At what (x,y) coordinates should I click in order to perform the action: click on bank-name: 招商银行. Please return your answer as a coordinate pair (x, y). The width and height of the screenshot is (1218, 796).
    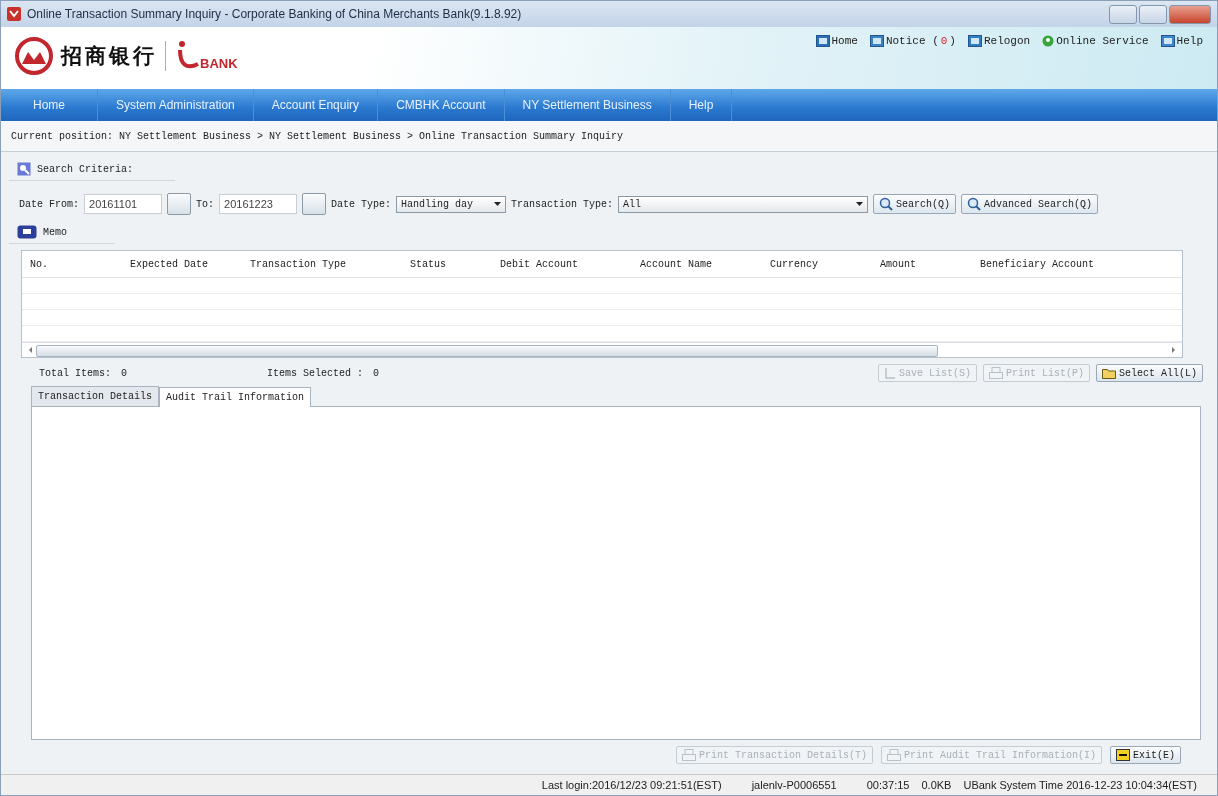
    Looking at the image, I should click on (109, 56).